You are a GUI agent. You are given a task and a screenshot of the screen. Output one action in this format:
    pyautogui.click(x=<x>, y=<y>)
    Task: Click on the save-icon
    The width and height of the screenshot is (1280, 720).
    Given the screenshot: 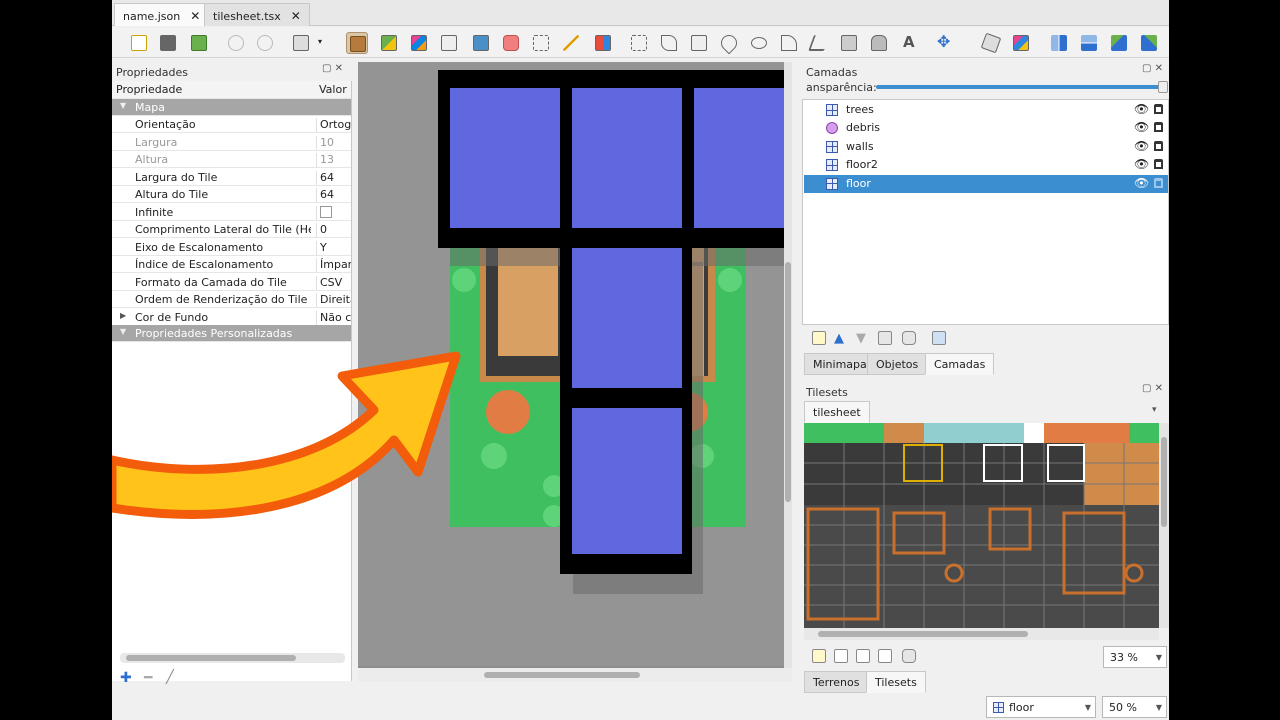 What is the action you would take?
    pyautogui.click(x=199, y=43)
    